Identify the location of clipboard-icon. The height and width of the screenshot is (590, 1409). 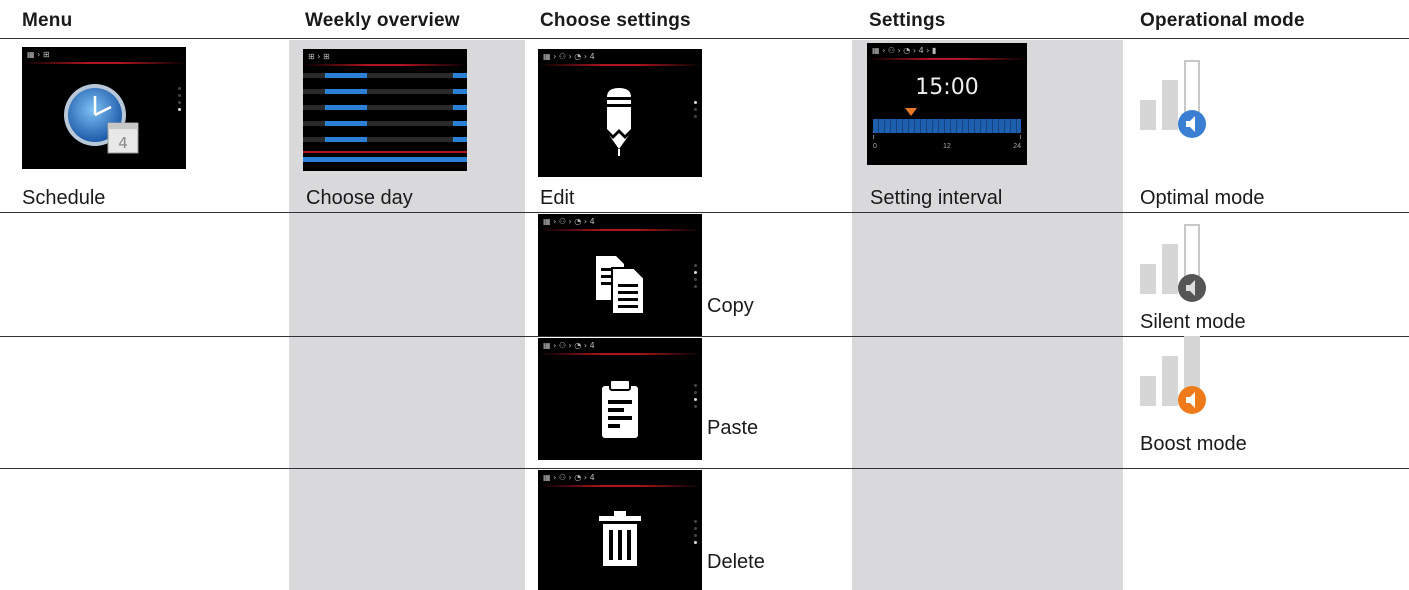
(620, 408).